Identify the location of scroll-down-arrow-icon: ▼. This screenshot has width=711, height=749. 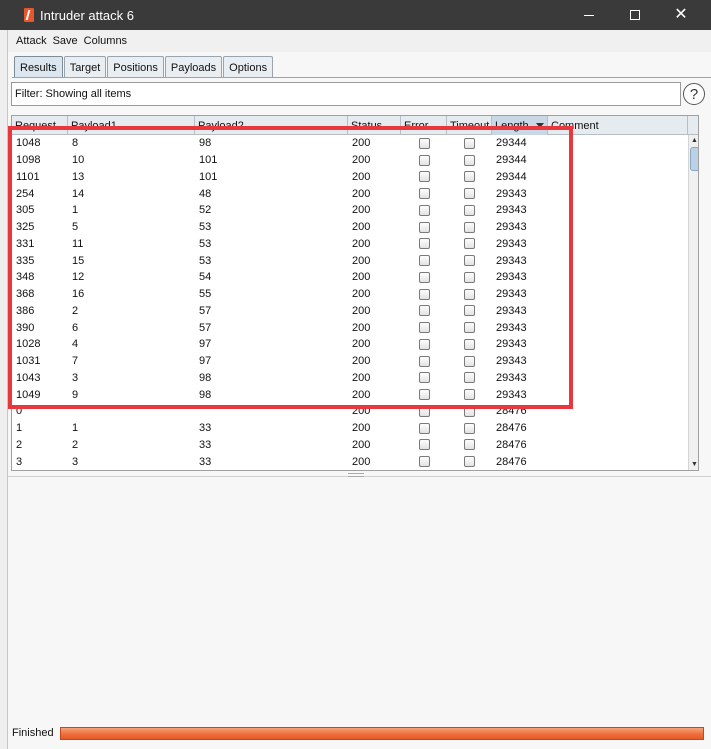
(693, 464).